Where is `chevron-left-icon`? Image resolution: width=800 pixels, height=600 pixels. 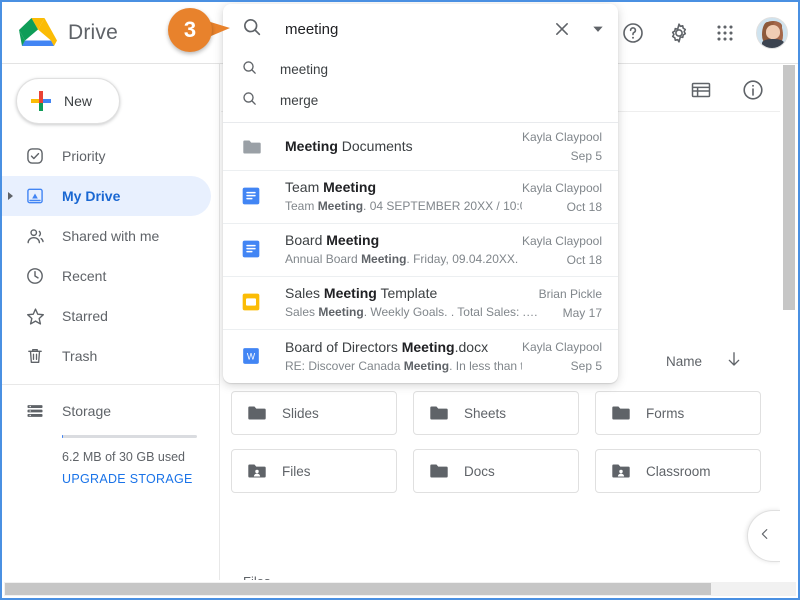 chevron-left-icon is located at coordinates (765, 536).